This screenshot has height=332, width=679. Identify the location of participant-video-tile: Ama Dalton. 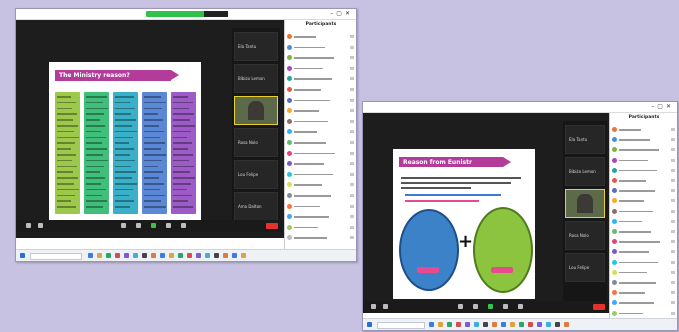
(256, 206).